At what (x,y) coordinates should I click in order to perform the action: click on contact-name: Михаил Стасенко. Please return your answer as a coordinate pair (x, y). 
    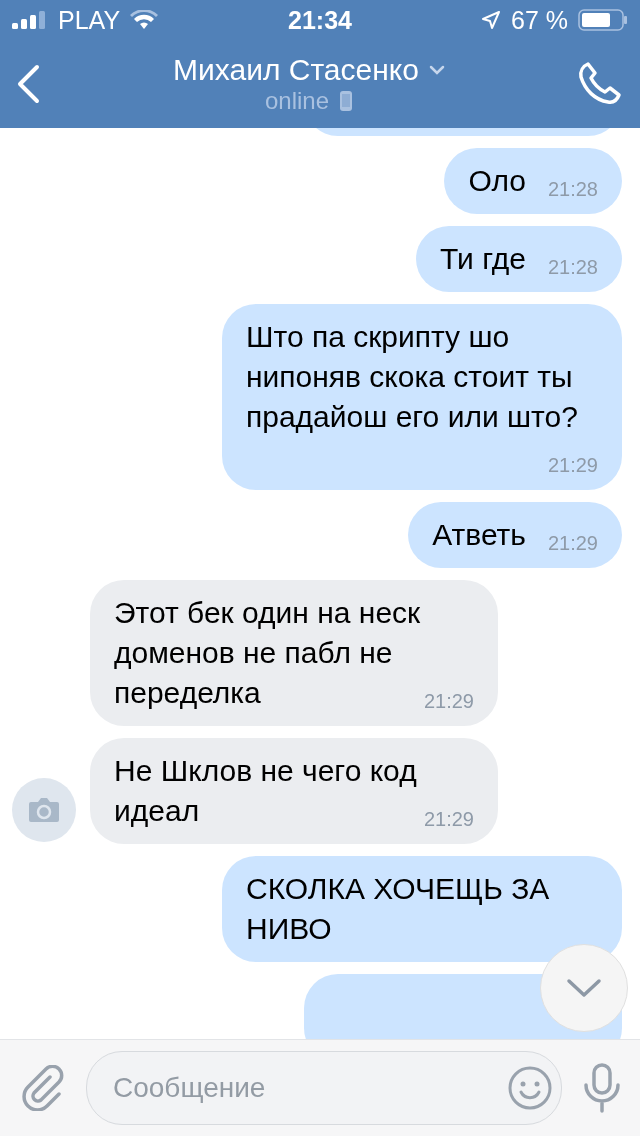
    Looking at the image, I should click on (296, 70).